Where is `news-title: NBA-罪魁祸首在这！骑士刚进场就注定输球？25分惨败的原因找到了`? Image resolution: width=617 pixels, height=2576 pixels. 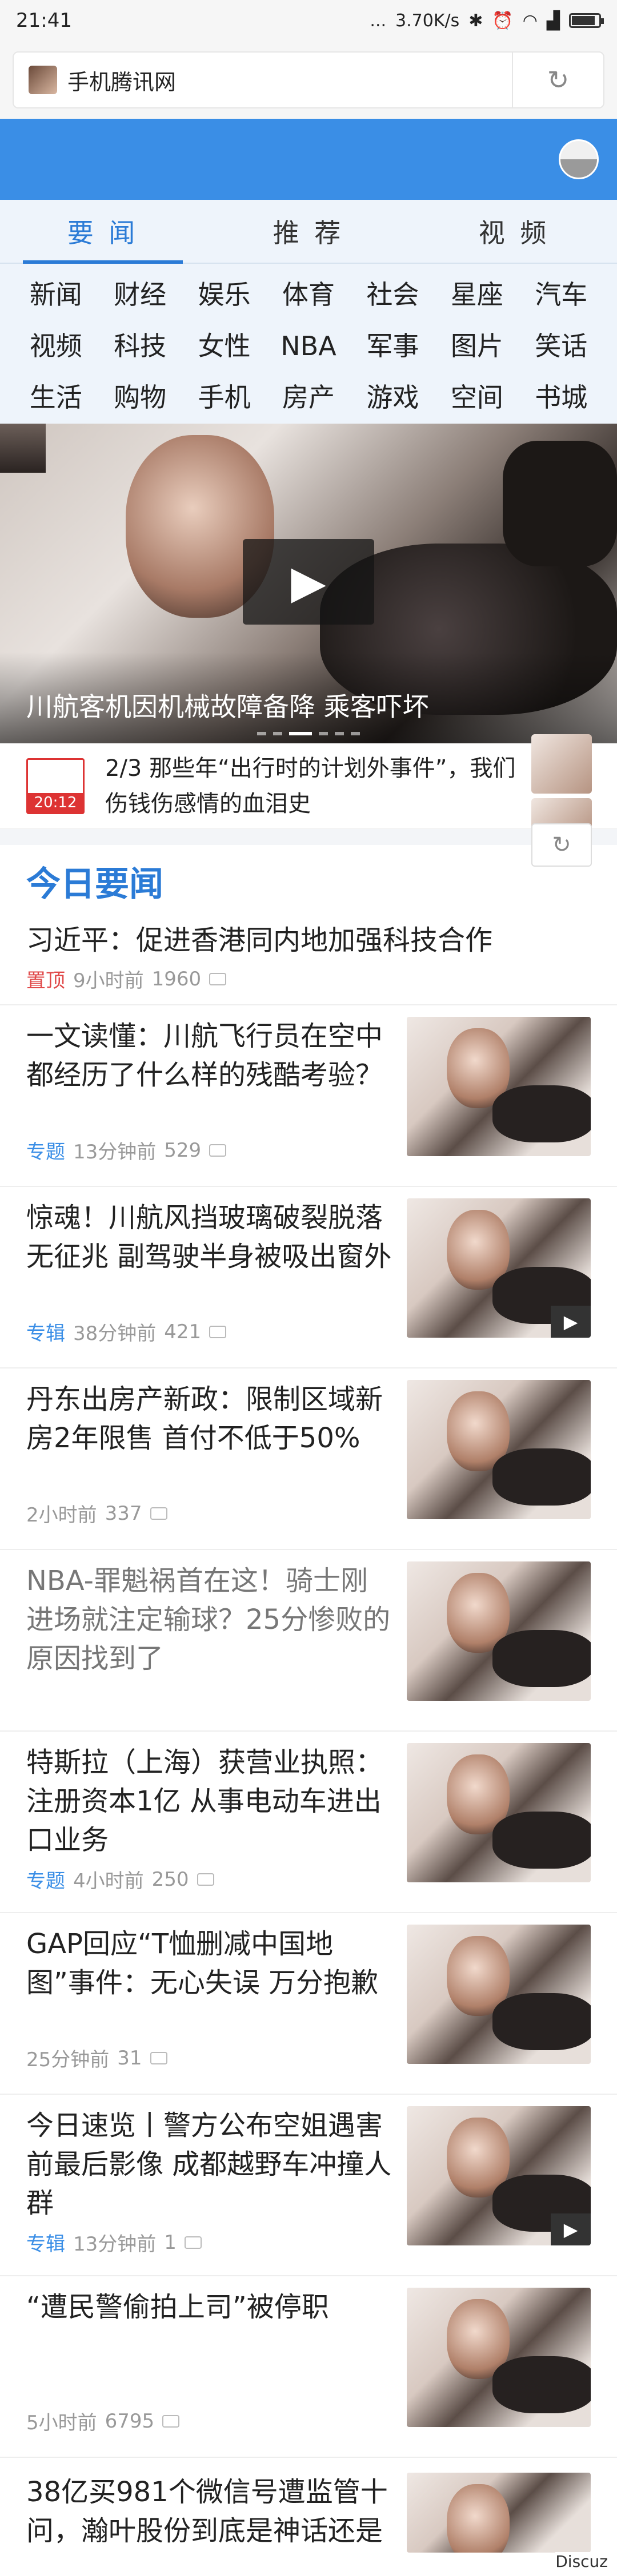
news-title: NBA-罪魁祸首在这！骑士刚进场就注定输球？25分惨败的原因找到了 is located at coordinates (209, 1619).